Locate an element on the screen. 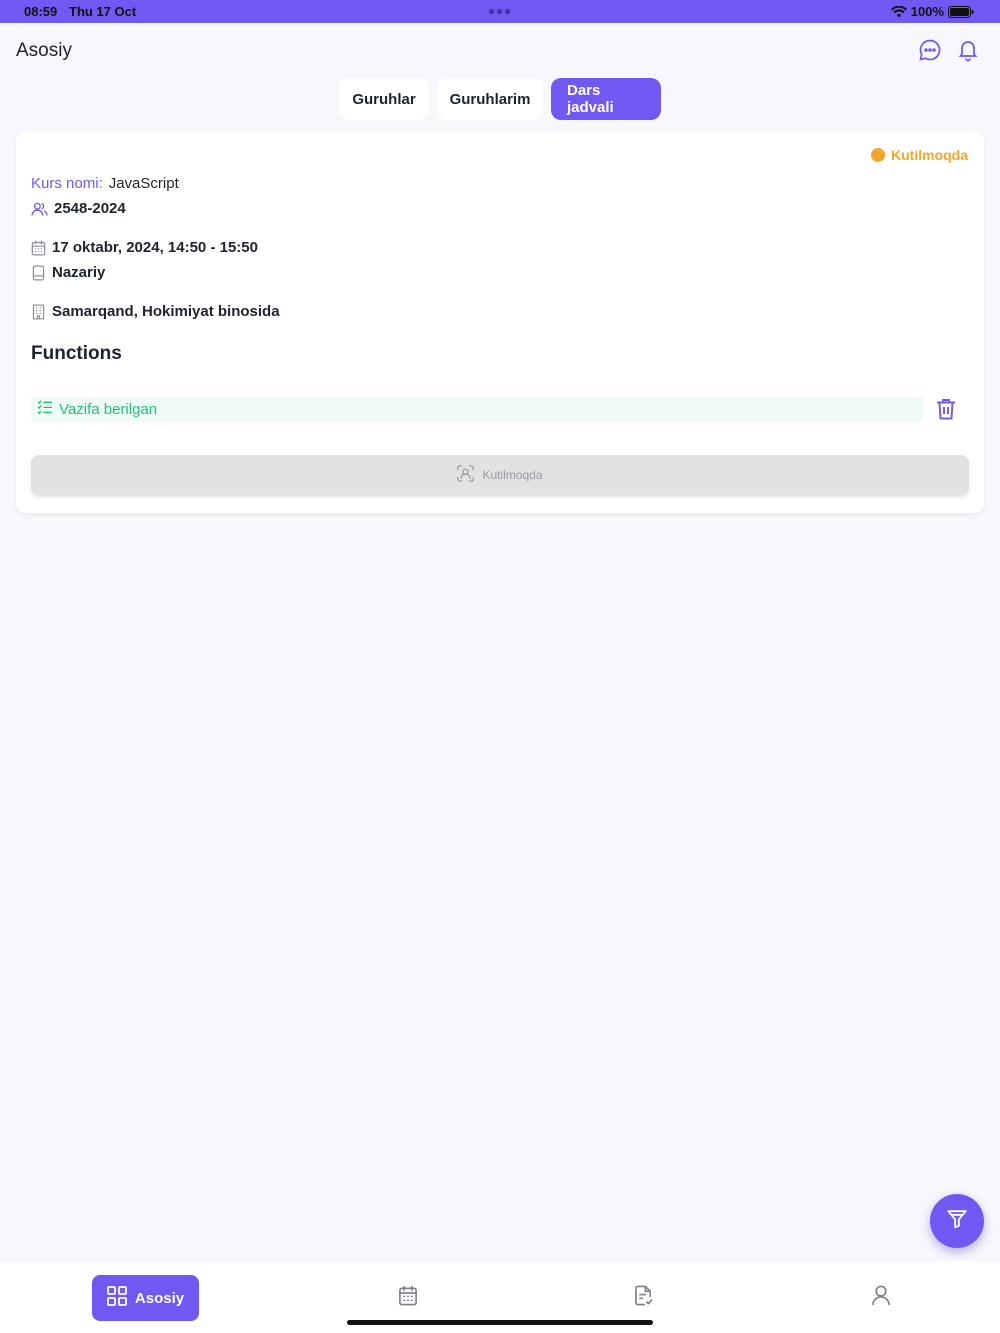 This screenshot has height=1333, width=1000. user-icon is located at coordinates (881, 1298).